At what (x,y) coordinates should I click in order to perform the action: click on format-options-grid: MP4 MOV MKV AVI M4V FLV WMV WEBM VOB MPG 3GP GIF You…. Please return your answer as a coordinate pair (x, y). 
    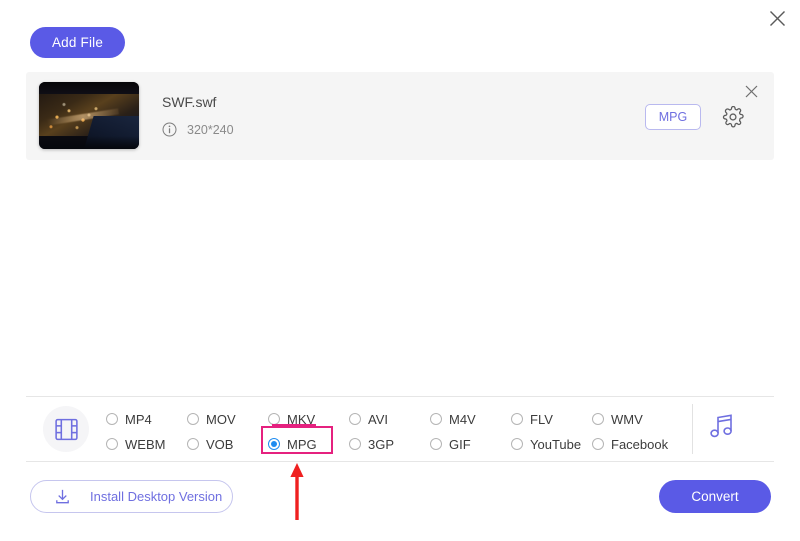
    Looking at the image, I should click on (396, 429).